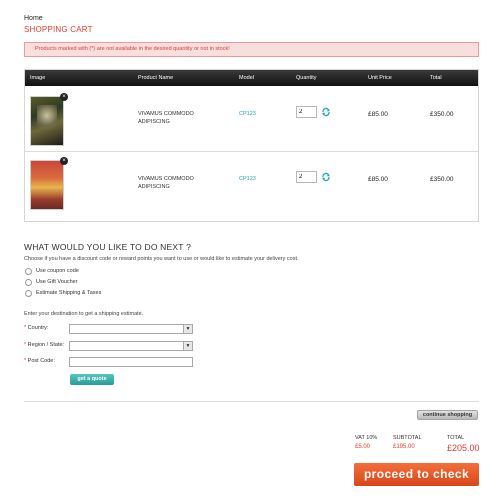  What do you see at coordinates (407, 438) in the screenshot?
I see `subtotal-label: SUBTOTAL` at bounding box center [407, 438].